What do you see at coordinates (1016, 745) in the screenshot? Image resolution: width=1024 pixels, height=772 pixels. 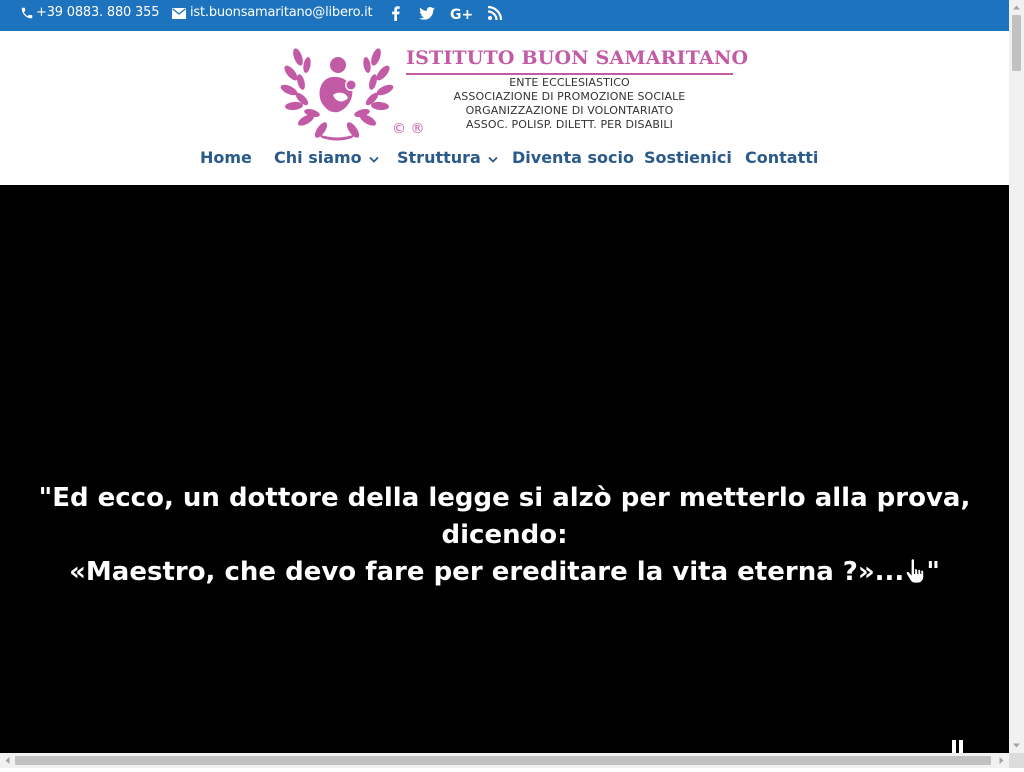 I see `scroll-down-arrow-icon` at bounding box center [1016, 745].